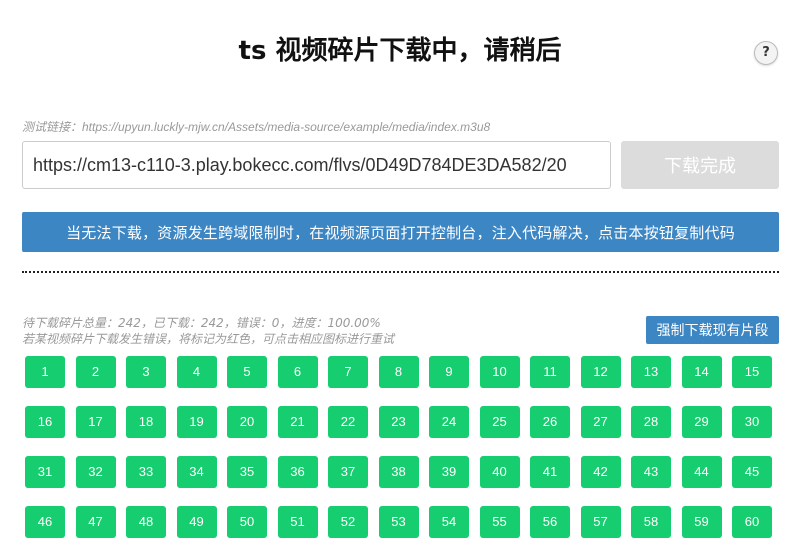  What do you see at coordinates (45, 522) in the screenshot?
I see `segment-item: 46` at bounding box center [45, 522].